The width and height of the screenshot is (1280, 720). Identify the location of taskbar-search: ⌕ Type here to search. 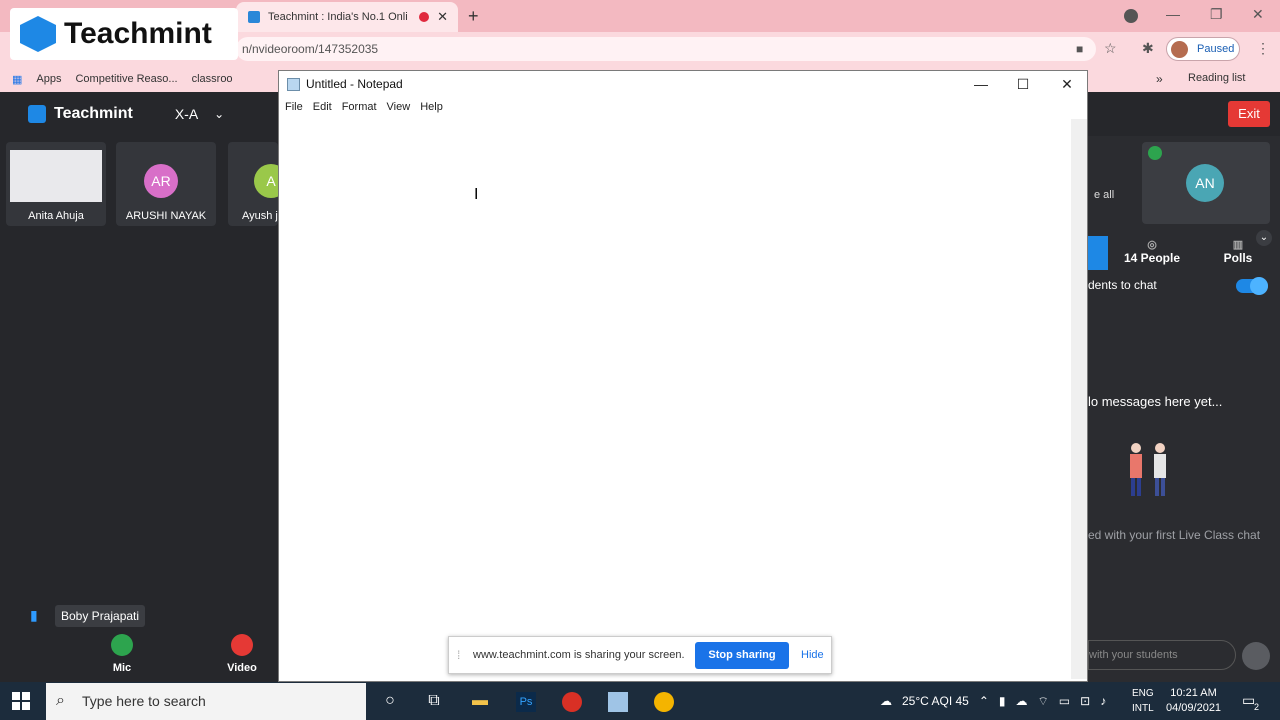
(206, 701).